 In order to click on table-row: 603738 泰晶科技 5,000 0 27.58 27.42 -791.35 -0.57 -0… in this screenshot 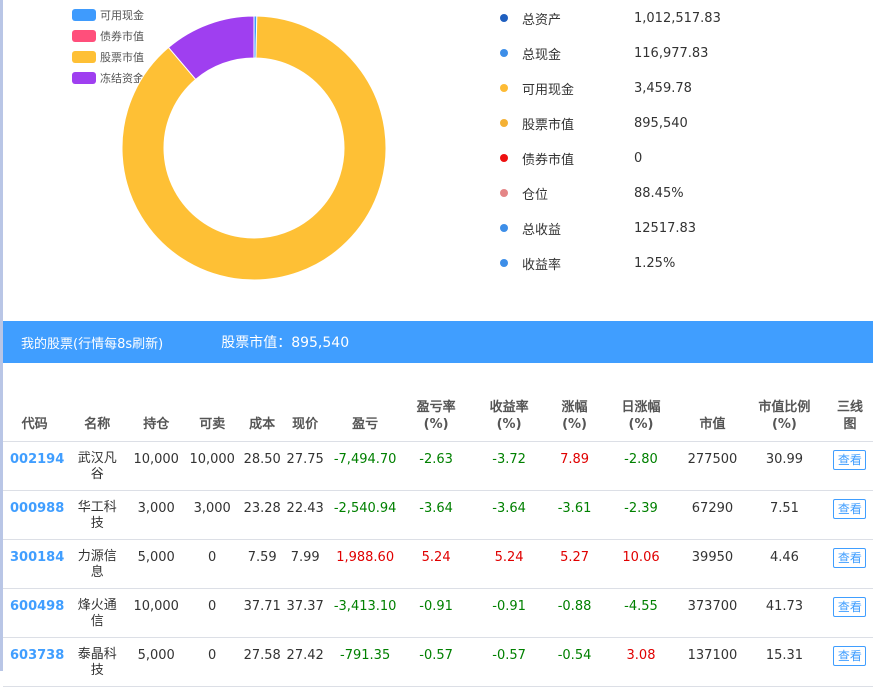, I will do `click(438, 662)`.